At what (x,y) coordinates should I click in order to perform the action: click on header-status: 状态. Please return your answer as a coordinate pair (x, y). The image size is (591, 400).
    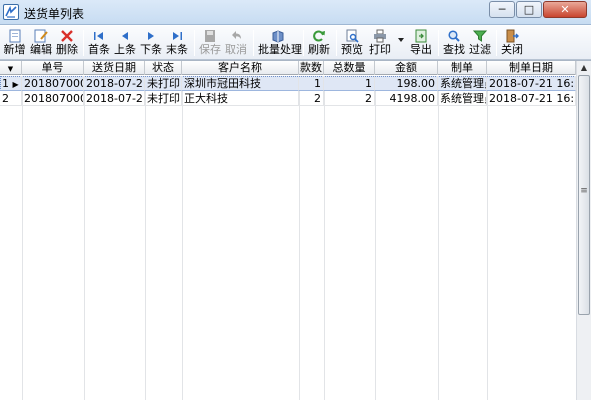
    Looking at the image, I should click on (163, 68).